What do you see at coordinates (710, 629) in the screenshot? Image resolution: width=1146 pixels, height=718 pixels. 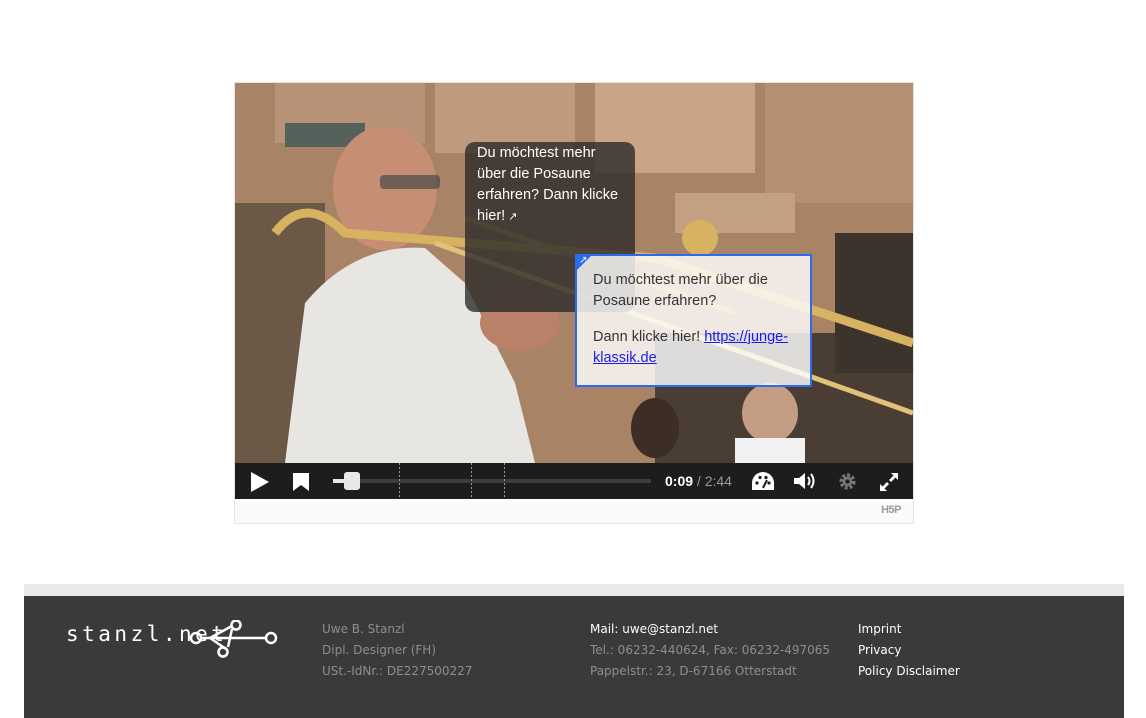 I see `footer-mail: Mail: uwe@stanzl.net` at bounding box center [710, 629].